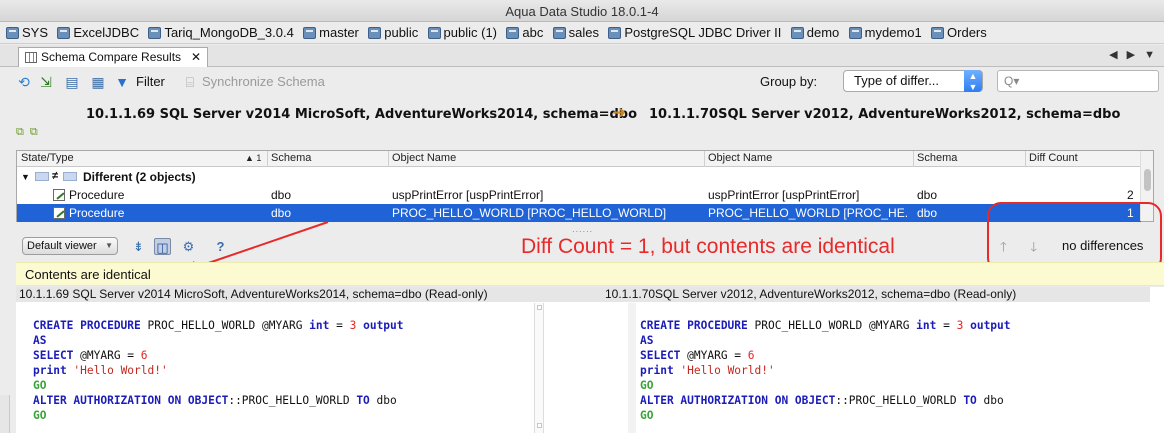  I want to click on window-title: Aqua Data Studio 18.0.1-4, so click(582, 11).